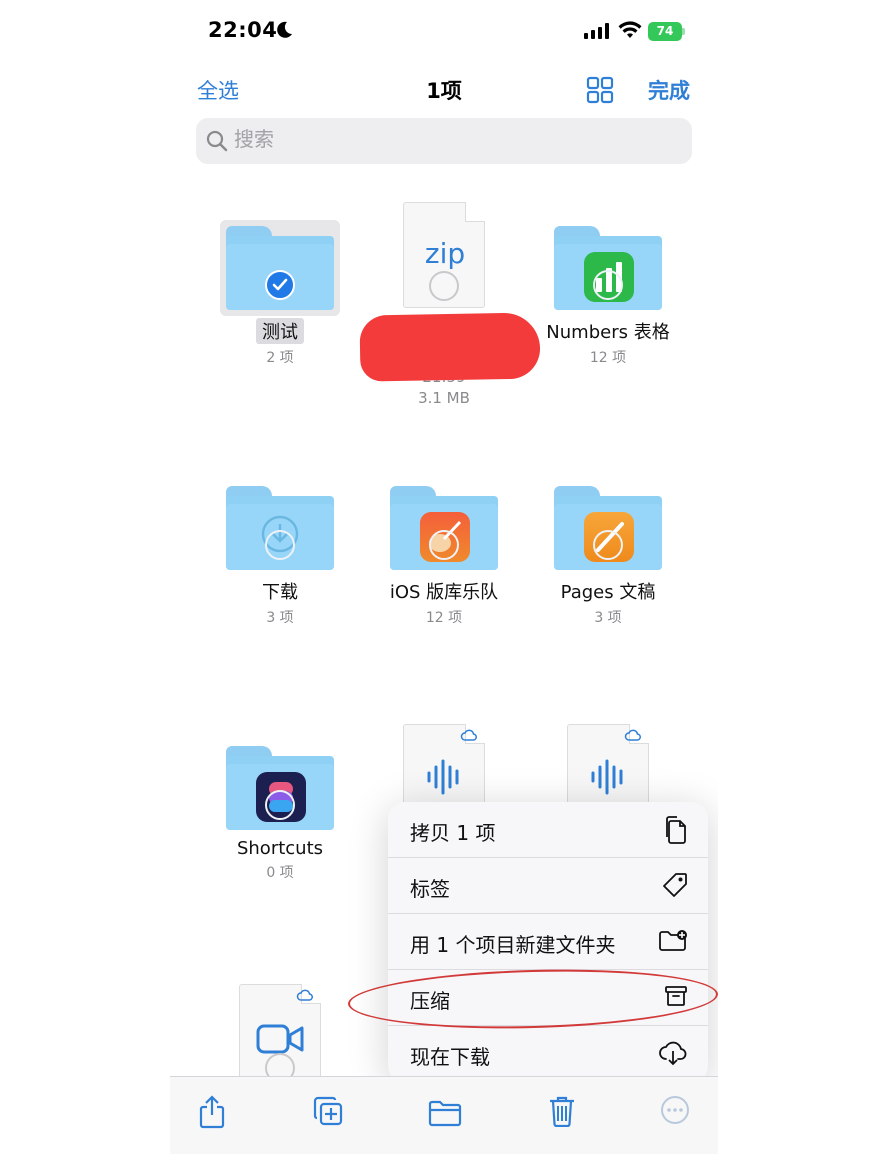 The height and width of the screenshot is (1154, 888). I want to click on wifi-icon, so click(630, 29).